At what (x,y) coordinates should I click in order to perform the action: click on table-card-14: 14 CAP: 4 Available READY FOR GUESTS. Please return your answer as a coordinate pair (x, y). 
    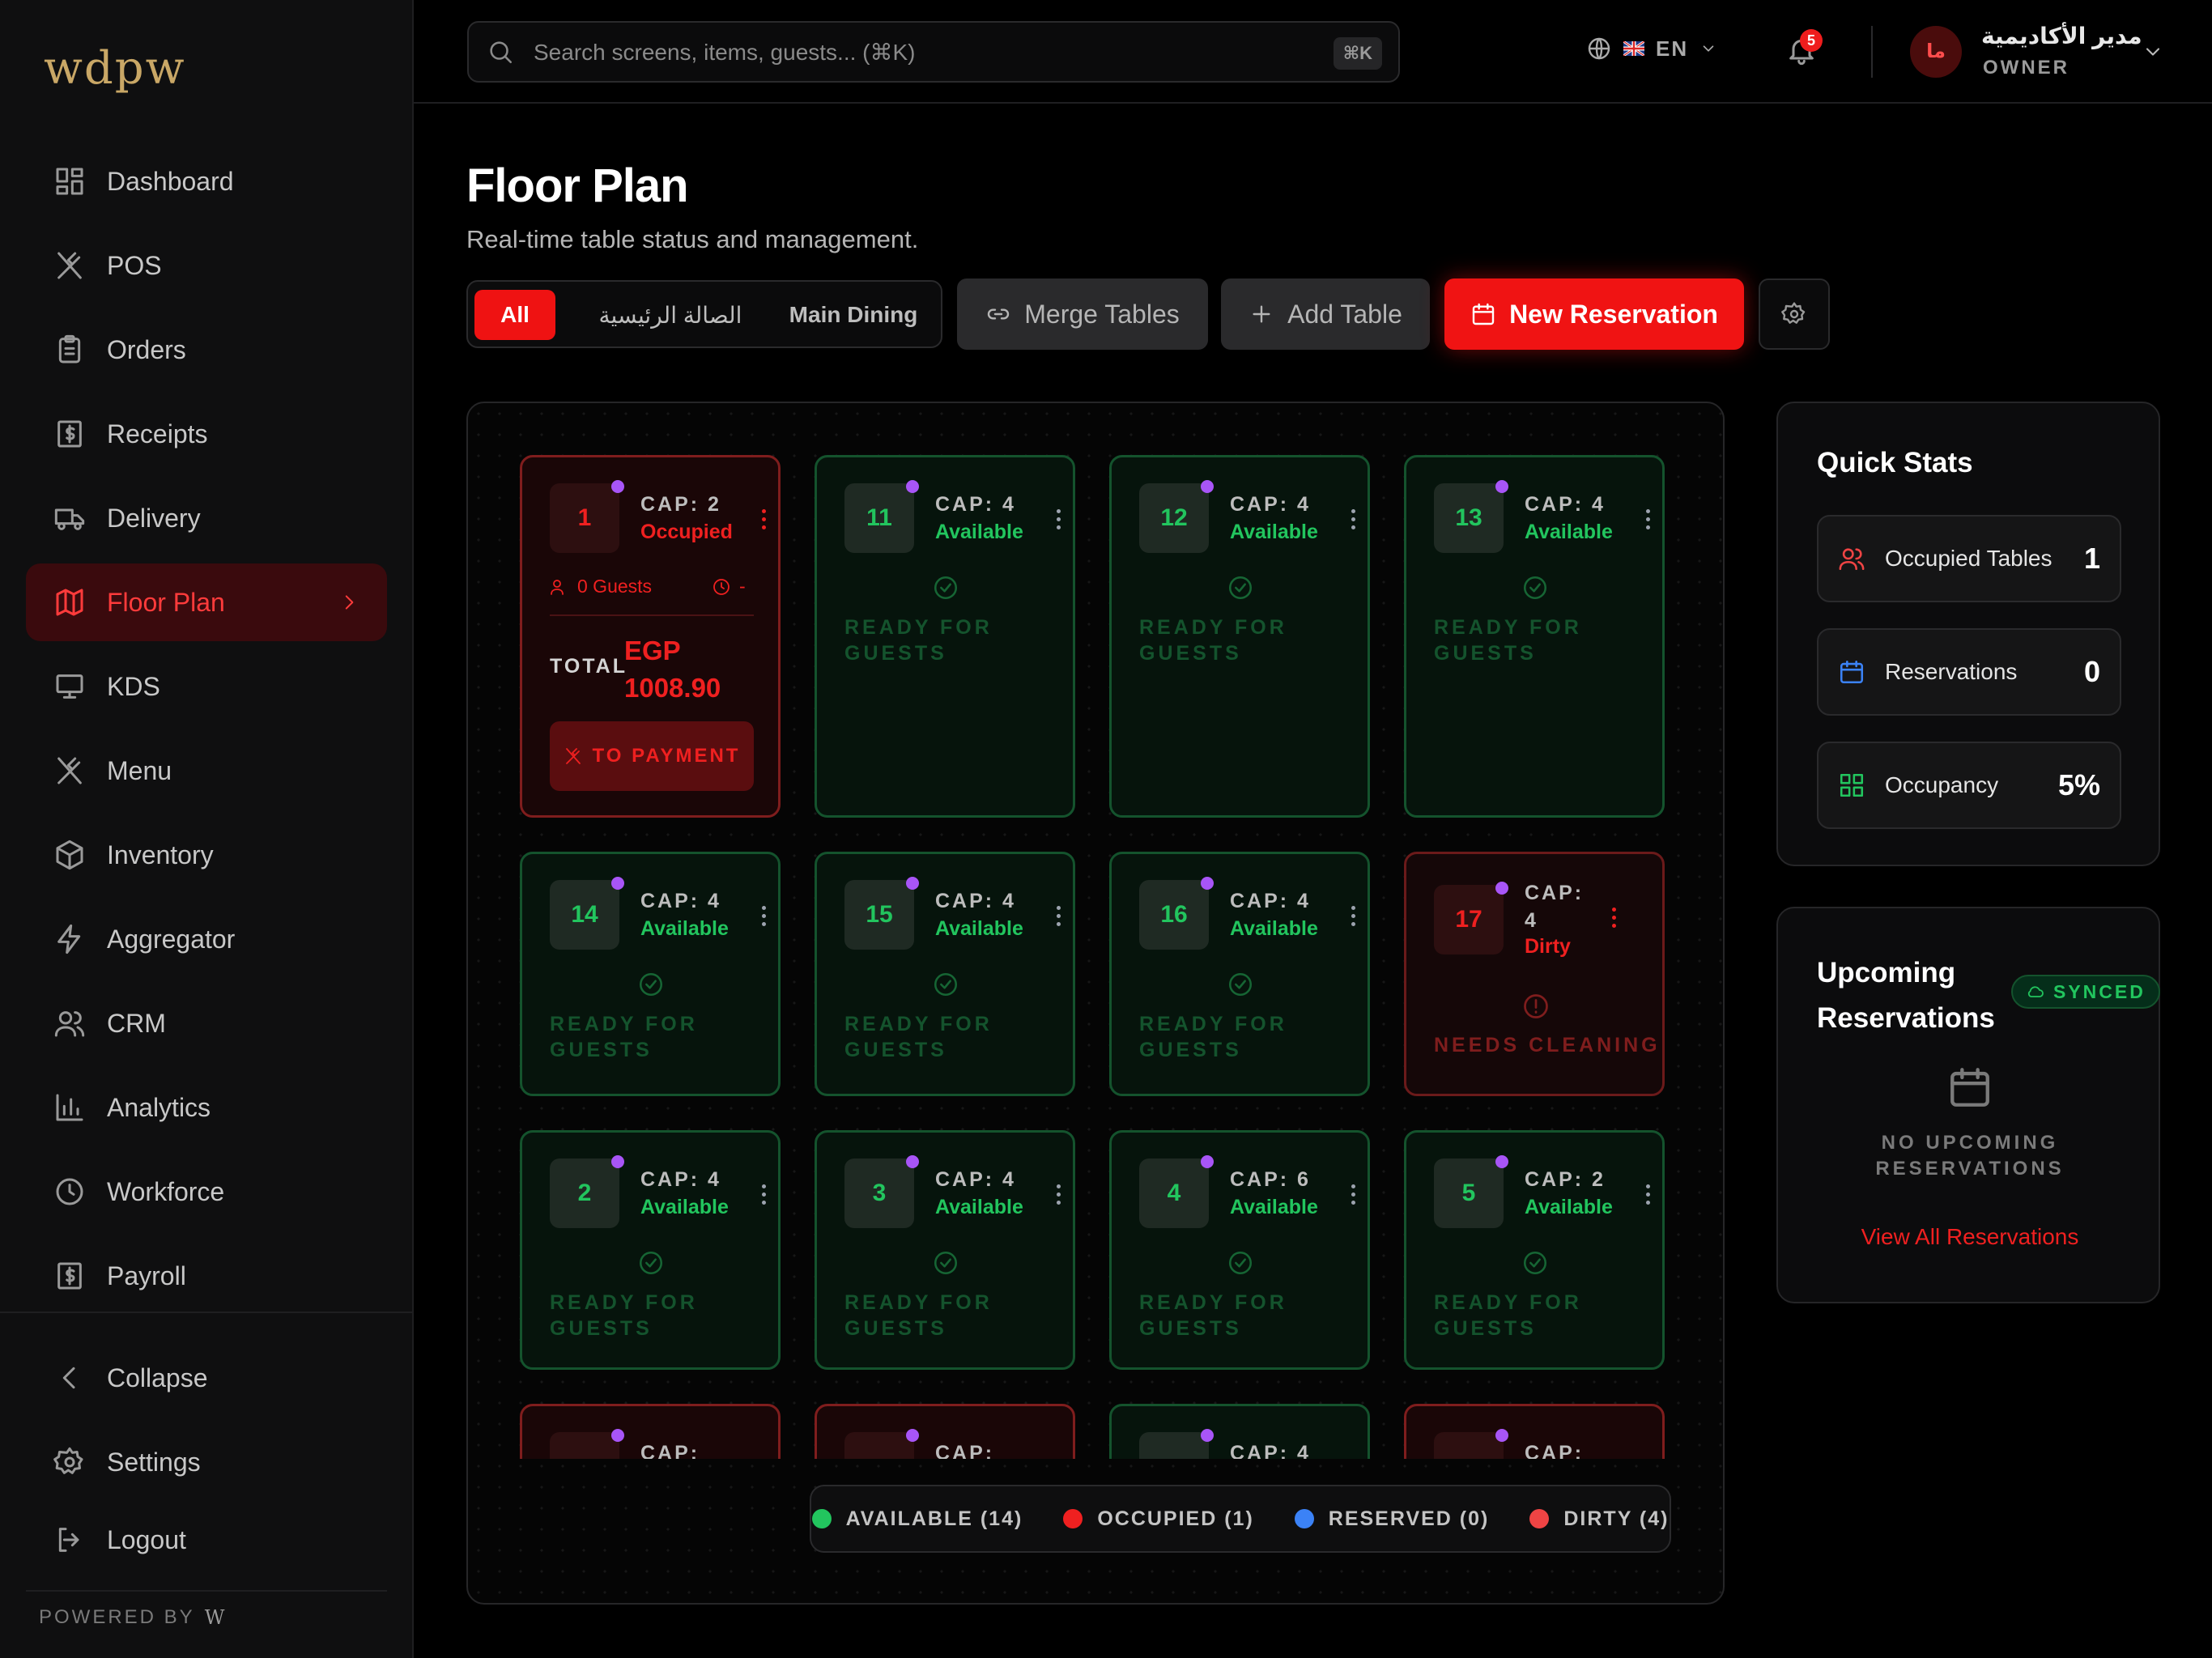
    Looking at the image, I should click on (651, 974).